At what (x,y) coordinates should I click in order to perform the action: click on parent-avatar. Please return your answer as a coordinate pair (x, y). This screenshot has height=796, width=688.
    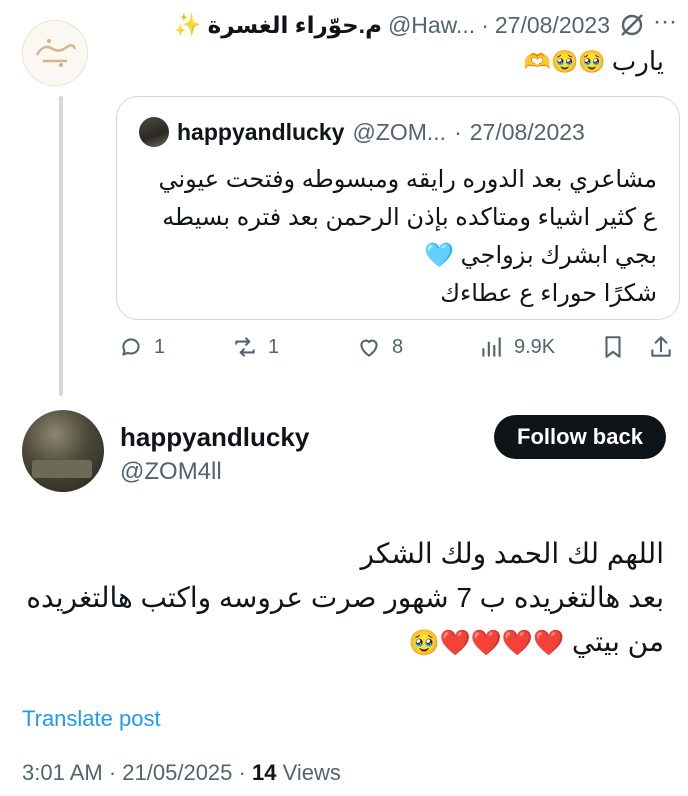
    Looking at the image, I should click on (55, 53).